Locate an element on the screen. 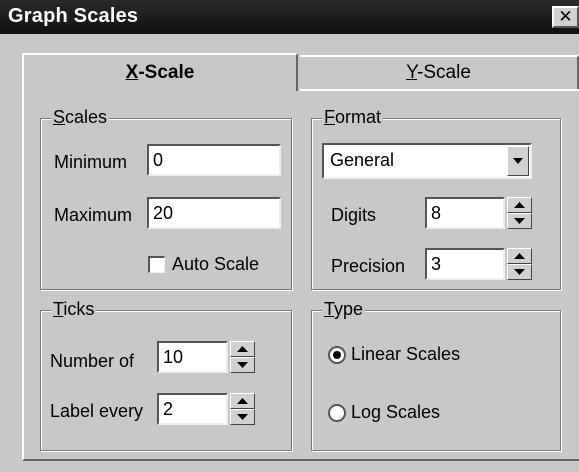 This screenshot has height=472, width=579. precision-spin-down is located at coordinates (519, 272).